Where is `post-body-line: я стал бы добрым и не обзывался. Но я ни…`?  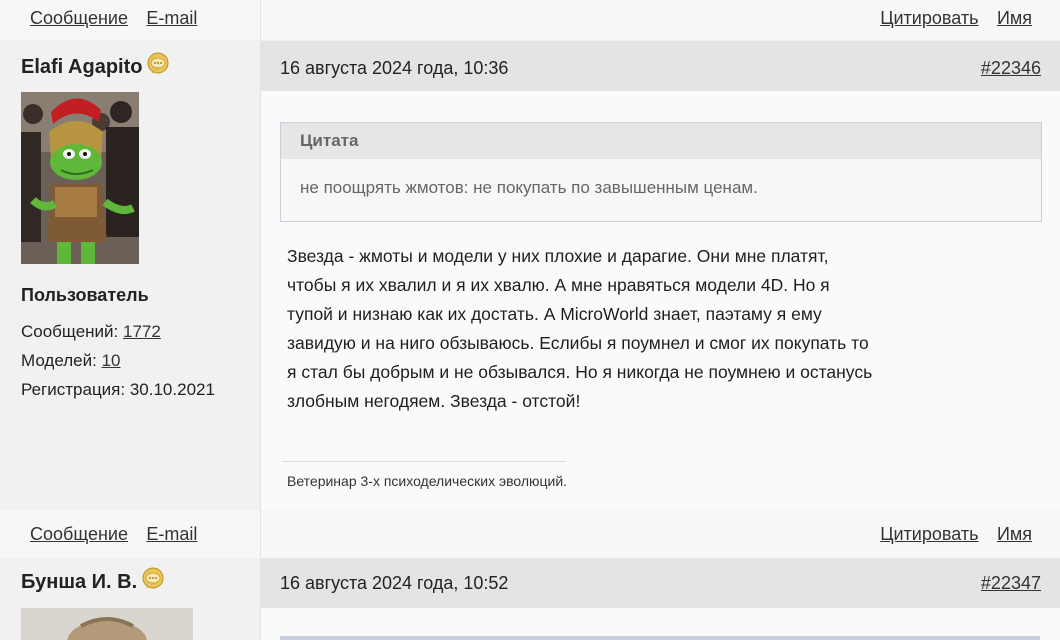 post-body-line: я стал бы добрым и не обзывался. Но я ни… is located at coordinates (580, 372).